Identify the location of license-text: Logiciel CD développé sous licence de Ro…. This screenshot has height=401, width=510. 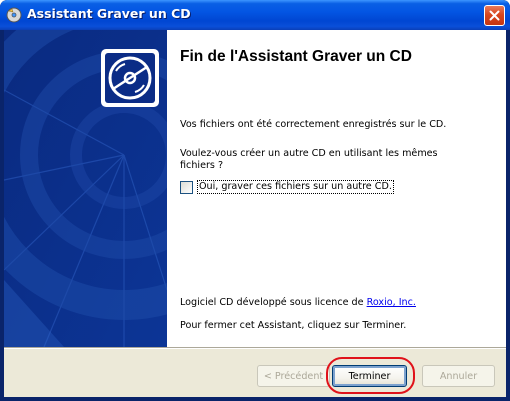
(340, 303).